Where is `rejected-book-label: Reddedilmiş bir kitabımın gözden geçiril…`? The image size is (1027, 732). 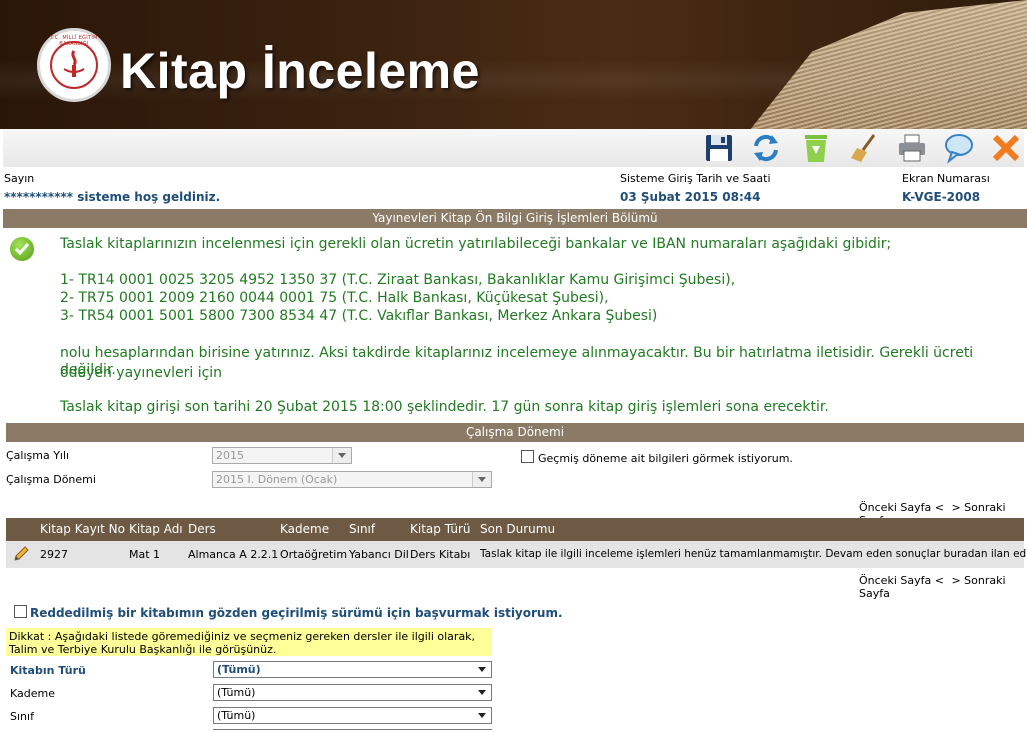 rejected-book-label: Reddedilmiş bir kitabımın gözden geçiril… is located at coordinates (296, 613).